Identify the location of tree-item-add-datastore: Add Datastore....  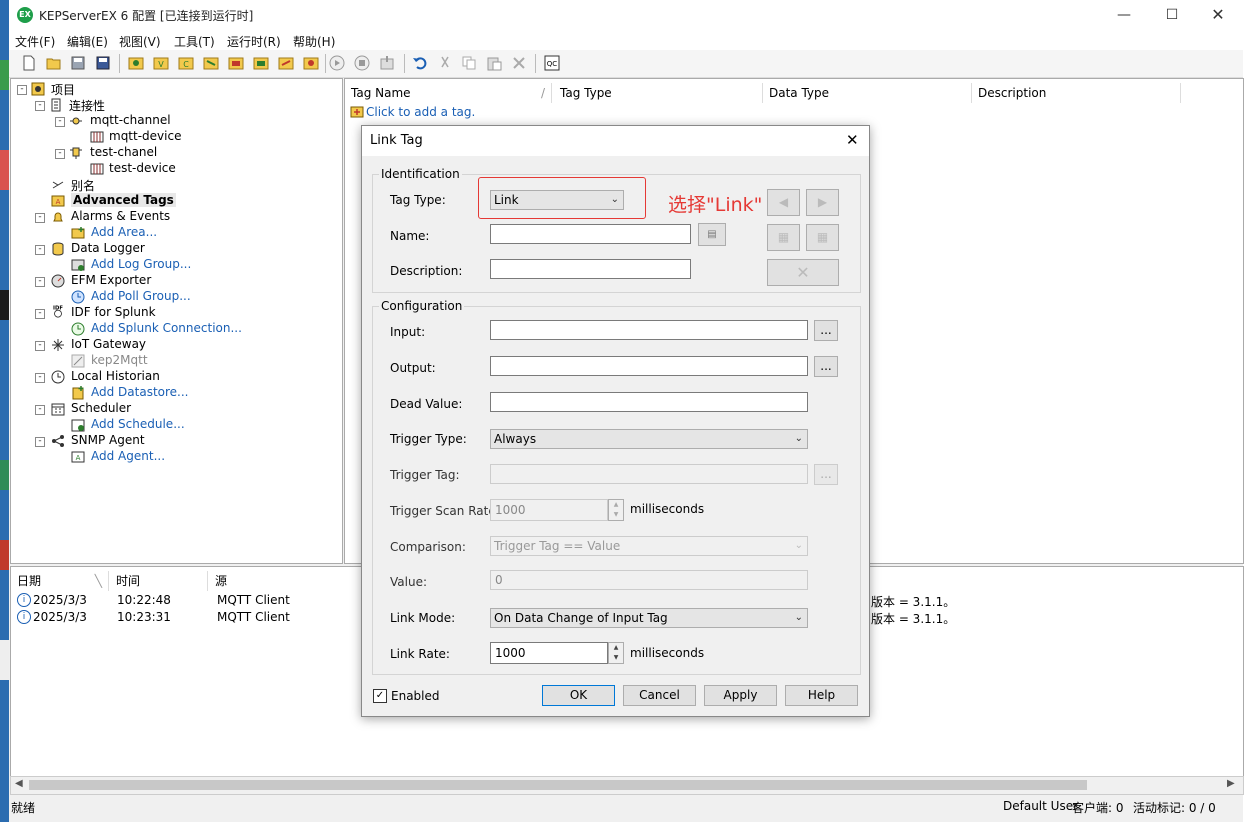
(140, 392).